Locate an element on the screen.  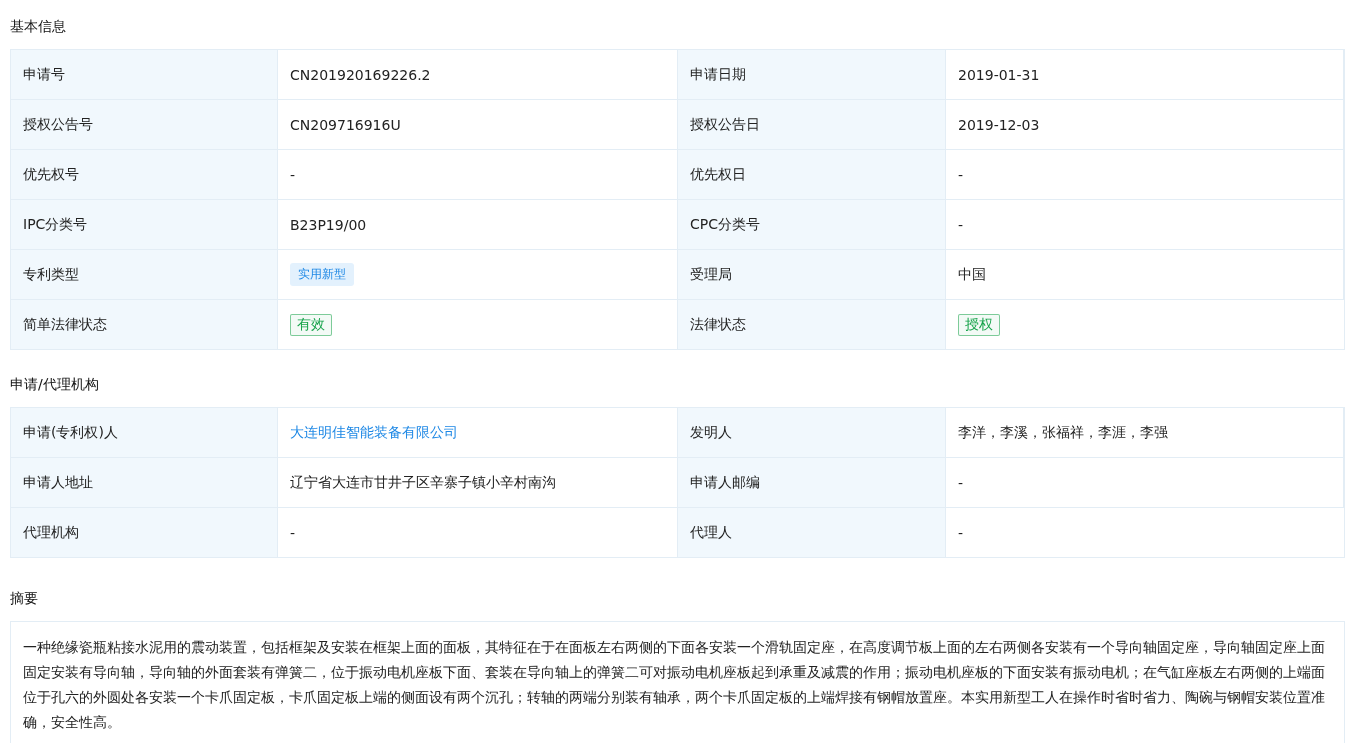
section-title: 基本信息 is located at coordinates (38, 26).